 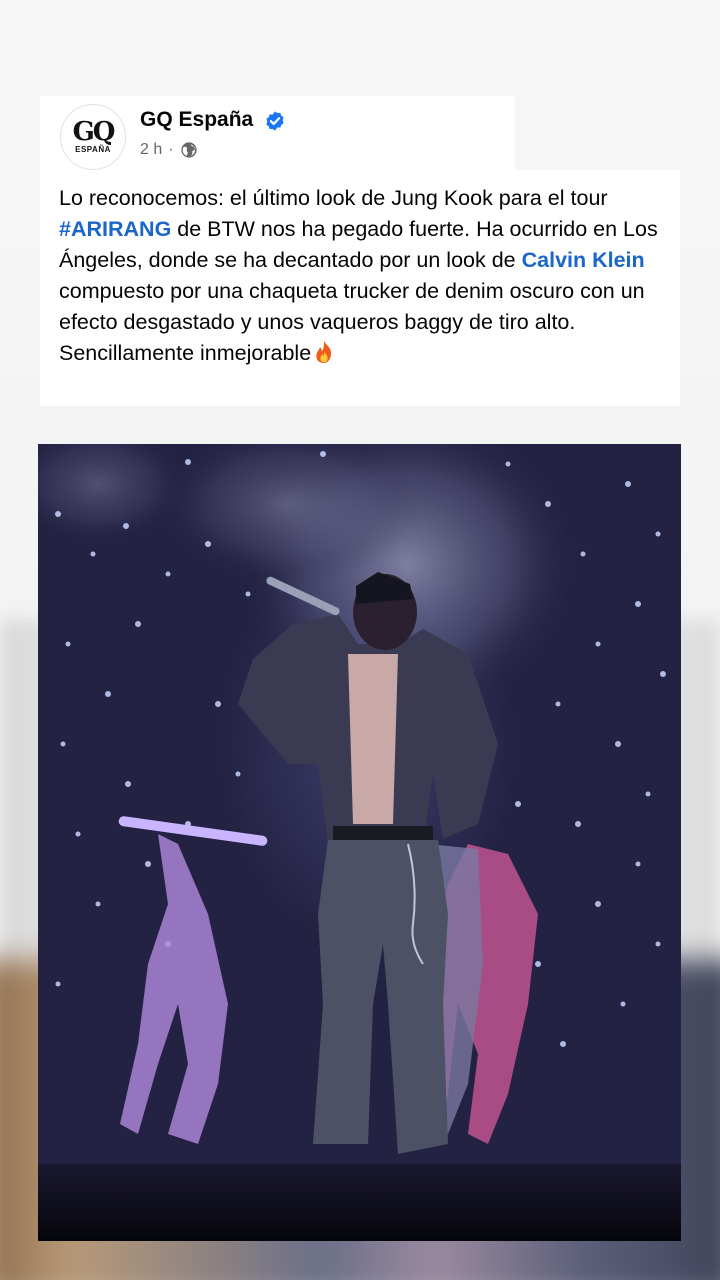 I want to click on verified-badge-icon, so click(x=275, y=121).